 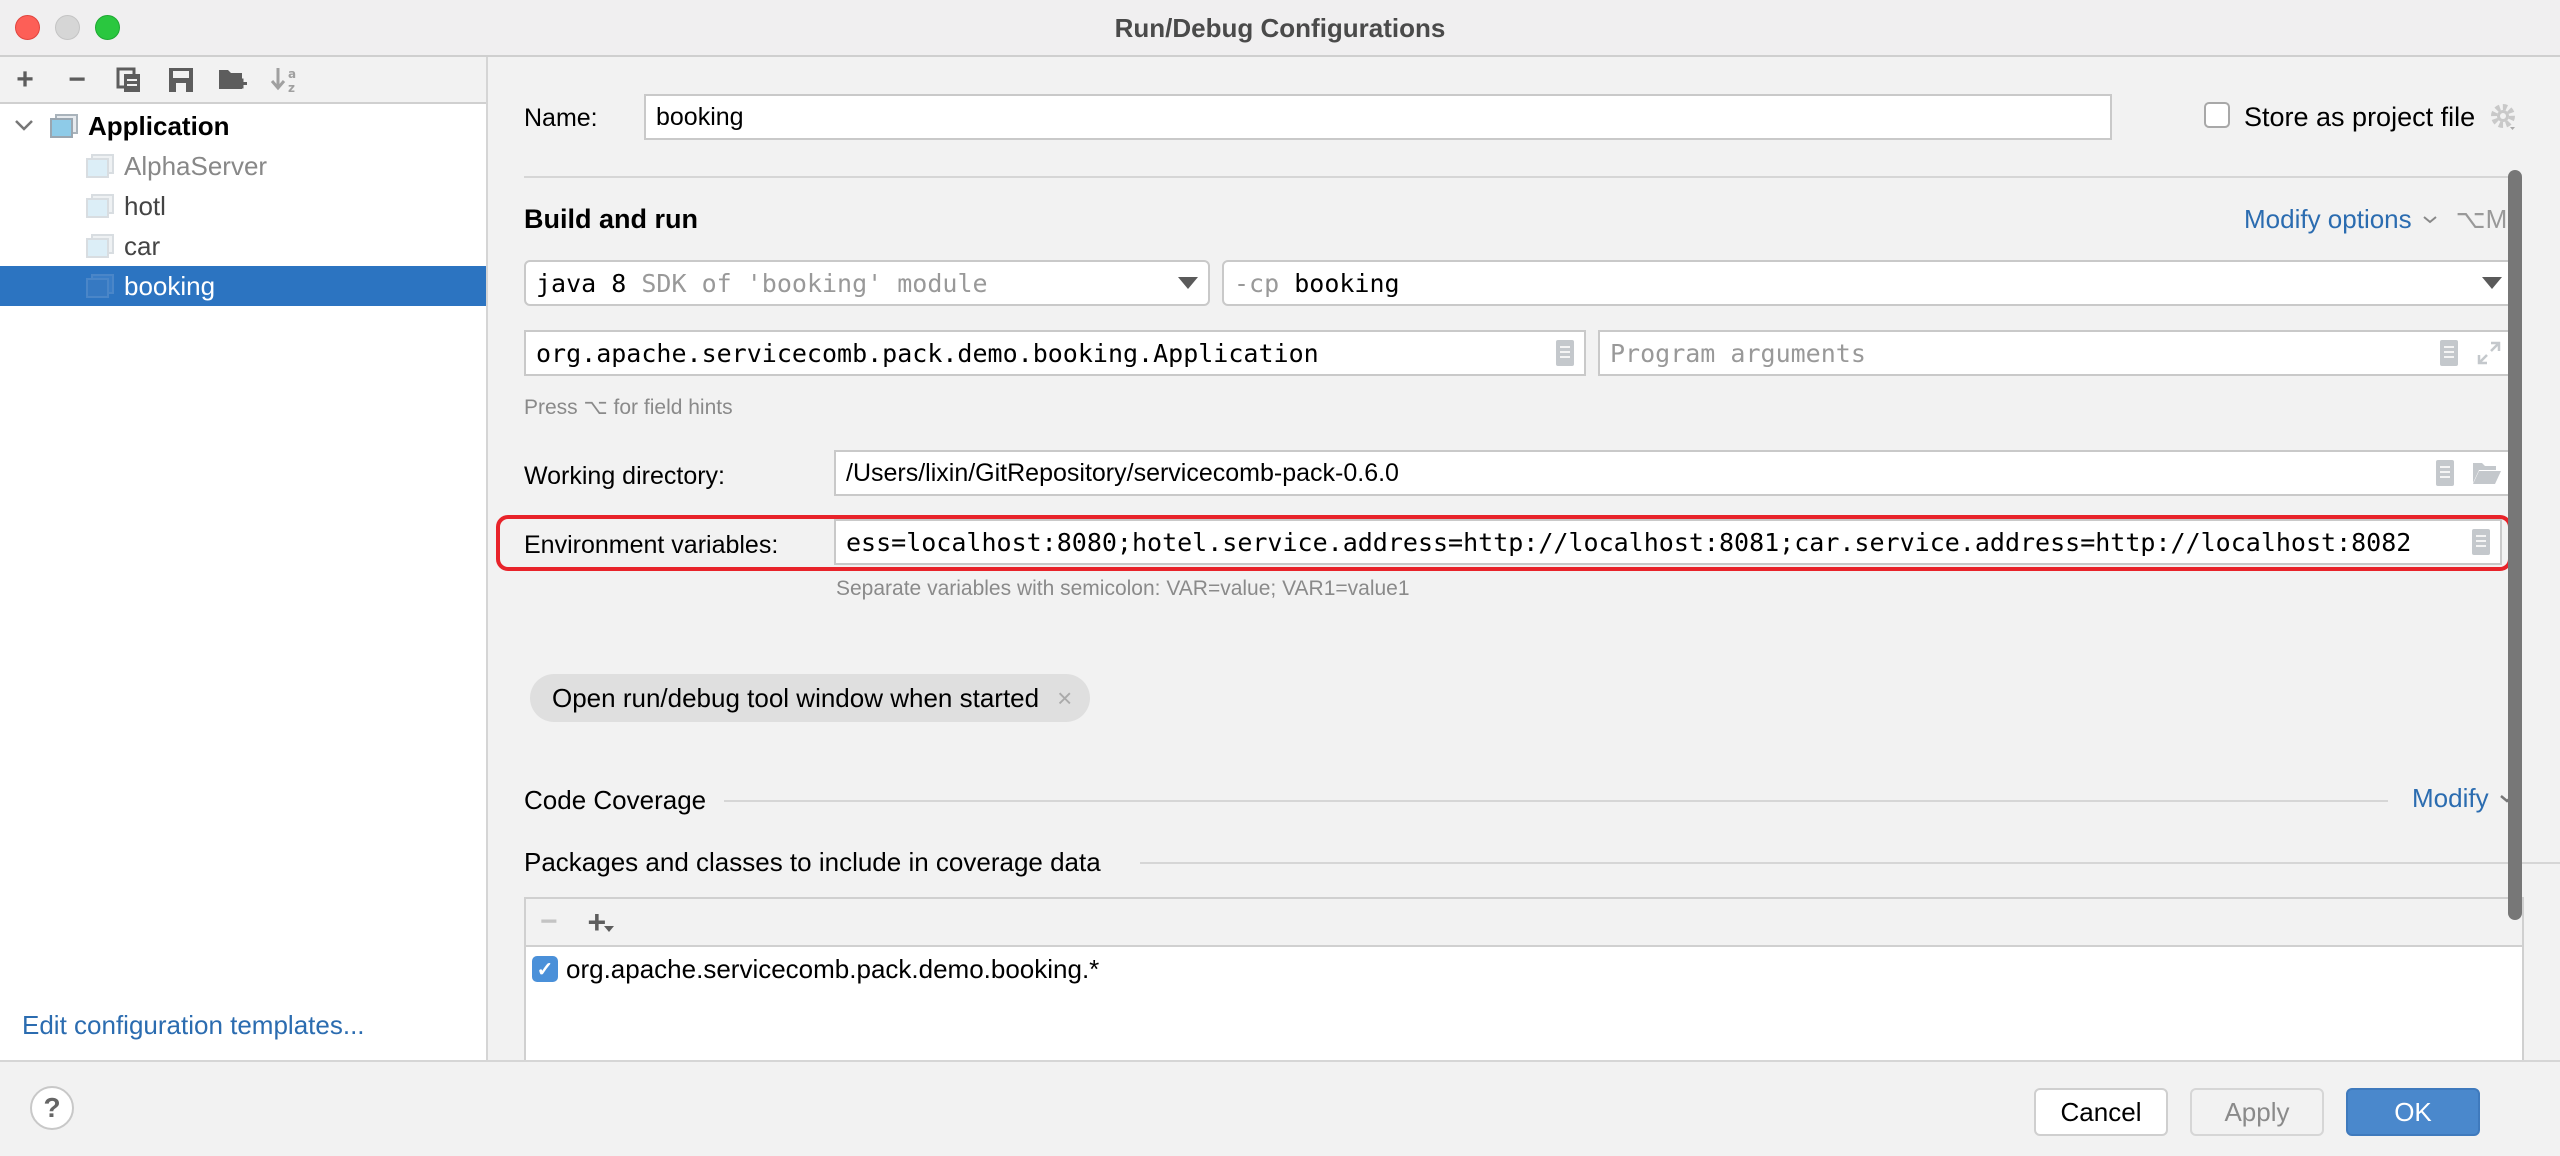 I want to click on tree-item-label: car, so click(x=142, y=245).